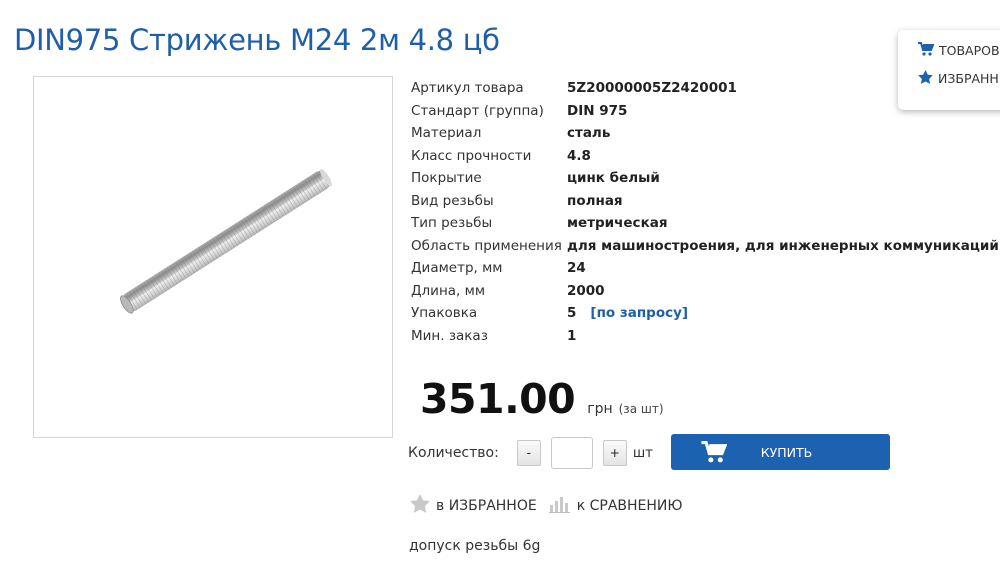  Describe the element at coordinates (423, 505) in the screenshot. I see `star-icon` at that location.